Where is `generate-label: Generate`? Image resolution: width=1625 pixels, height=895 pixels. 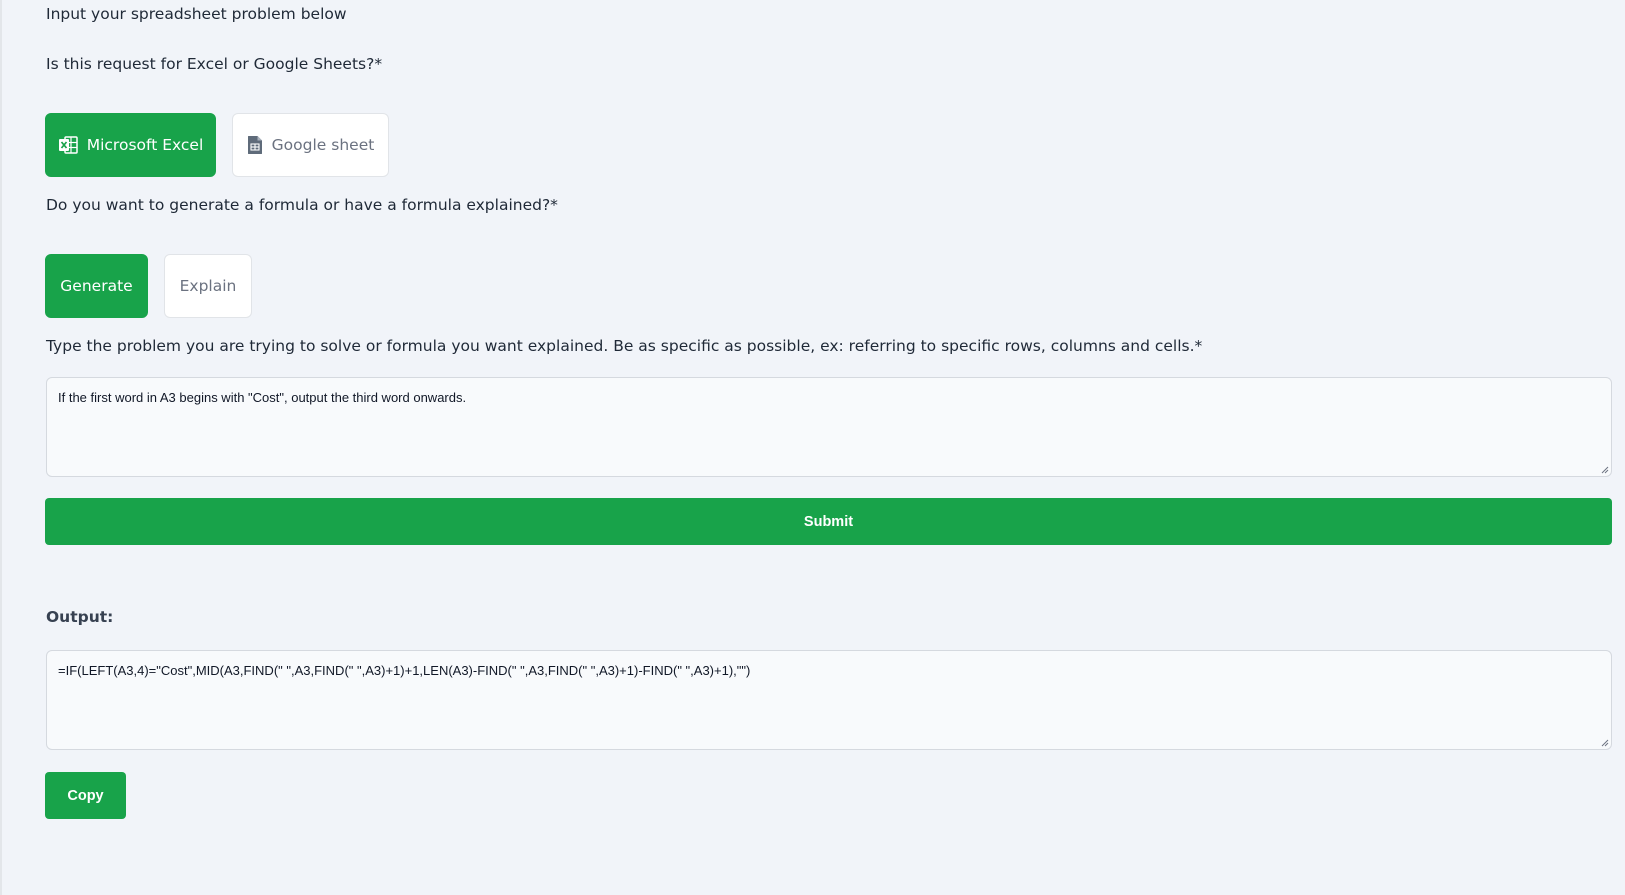
generate-label: Generate is located at coordinates (96, 286).